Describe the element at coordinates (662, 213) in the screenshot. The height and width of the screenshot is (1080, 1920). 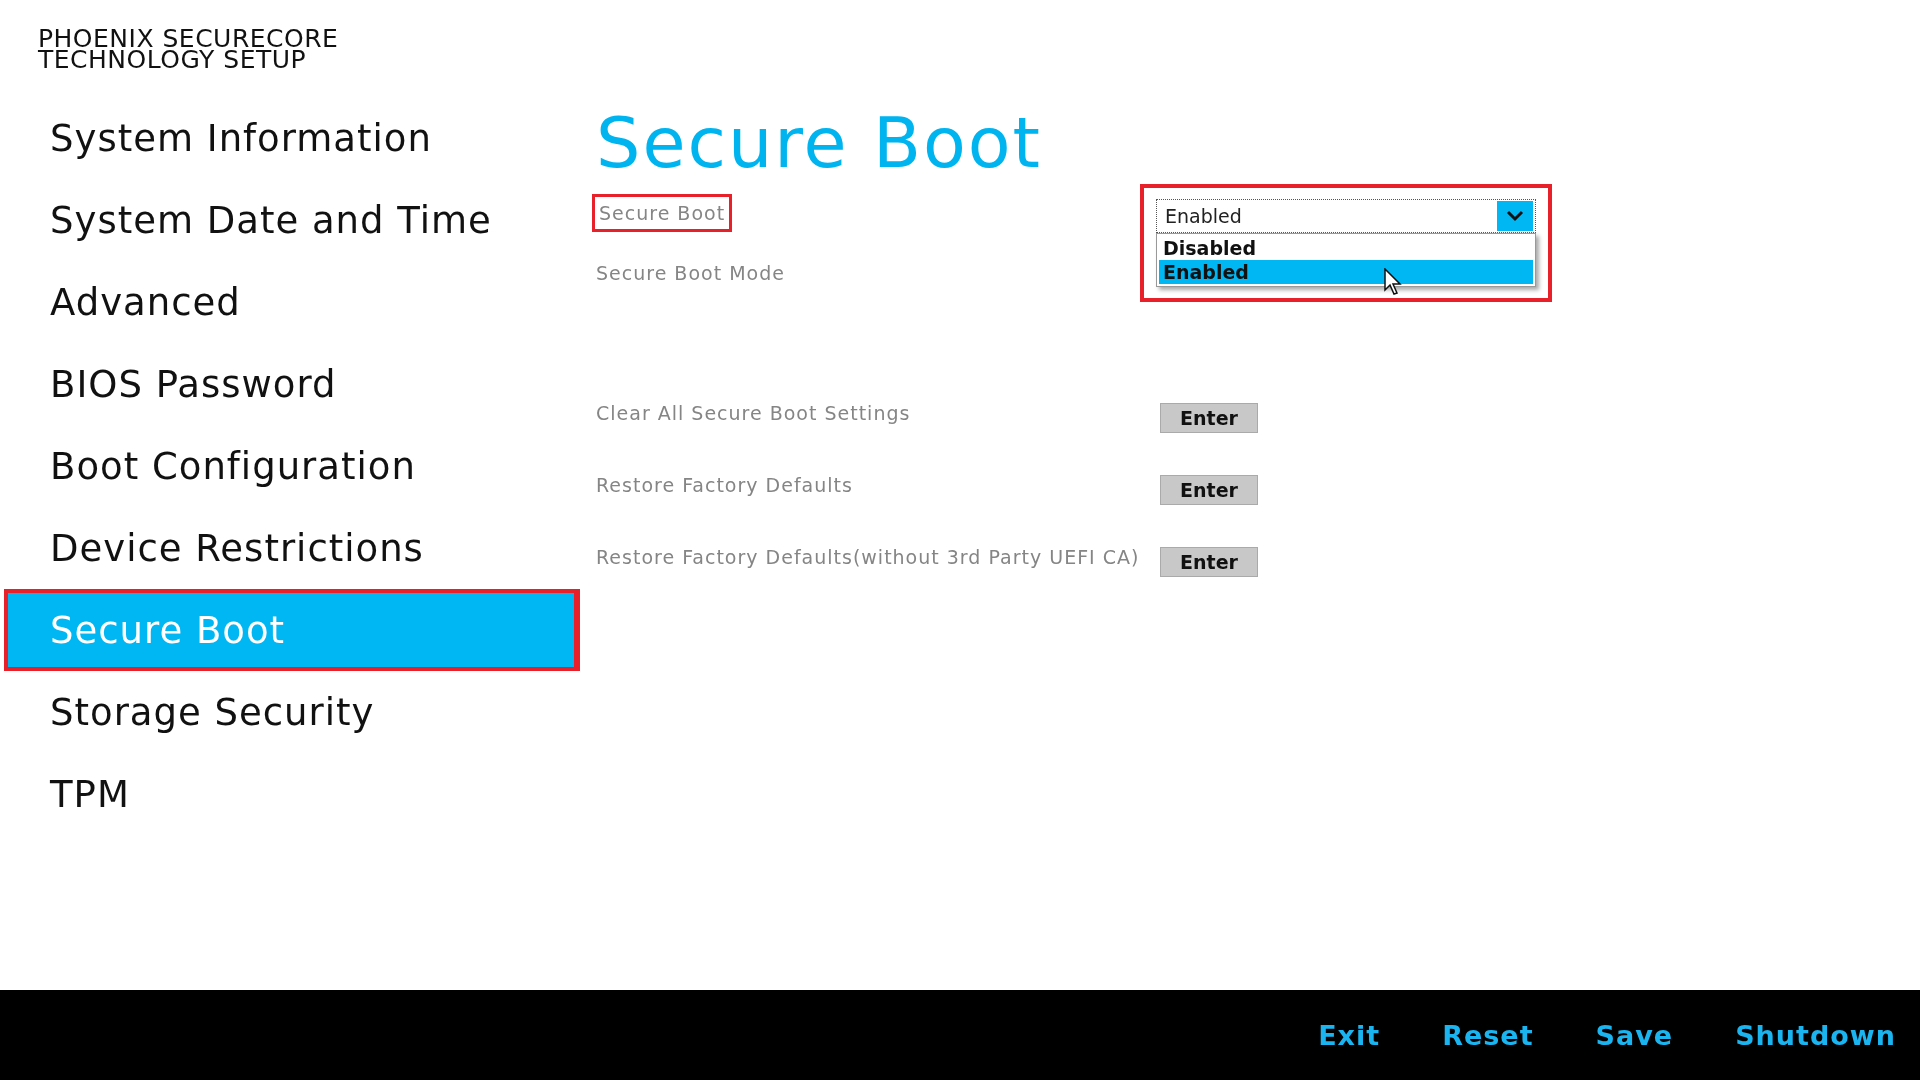
I see `setting-label: Secure Boot` at that location.